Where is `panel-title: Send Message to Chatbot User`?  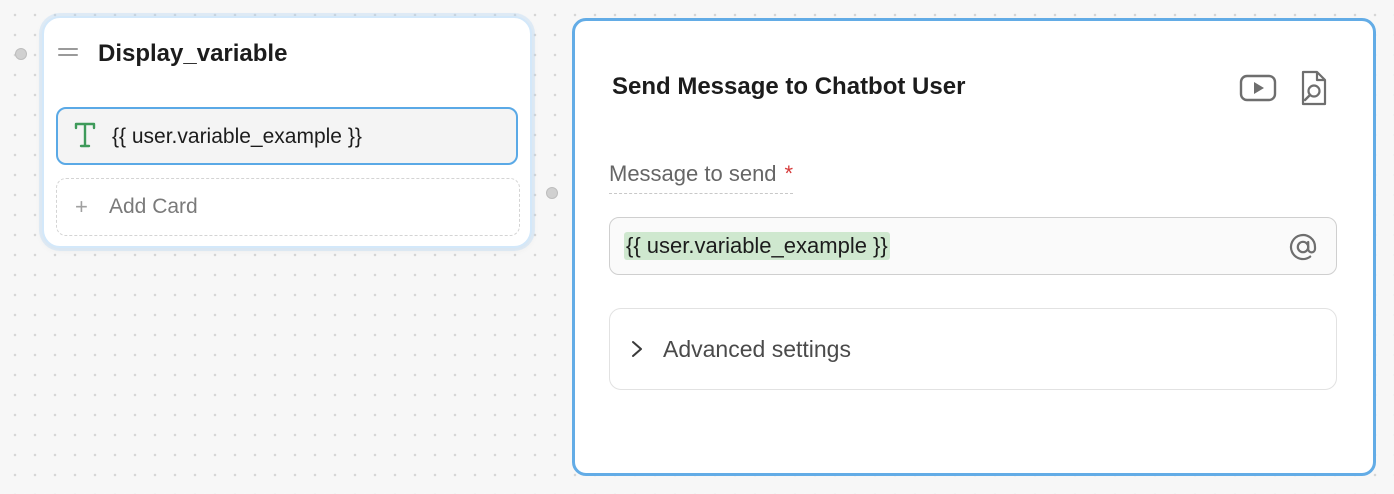
panel-title: Send Message to Chatbot User is located at coordinates (789, 86).